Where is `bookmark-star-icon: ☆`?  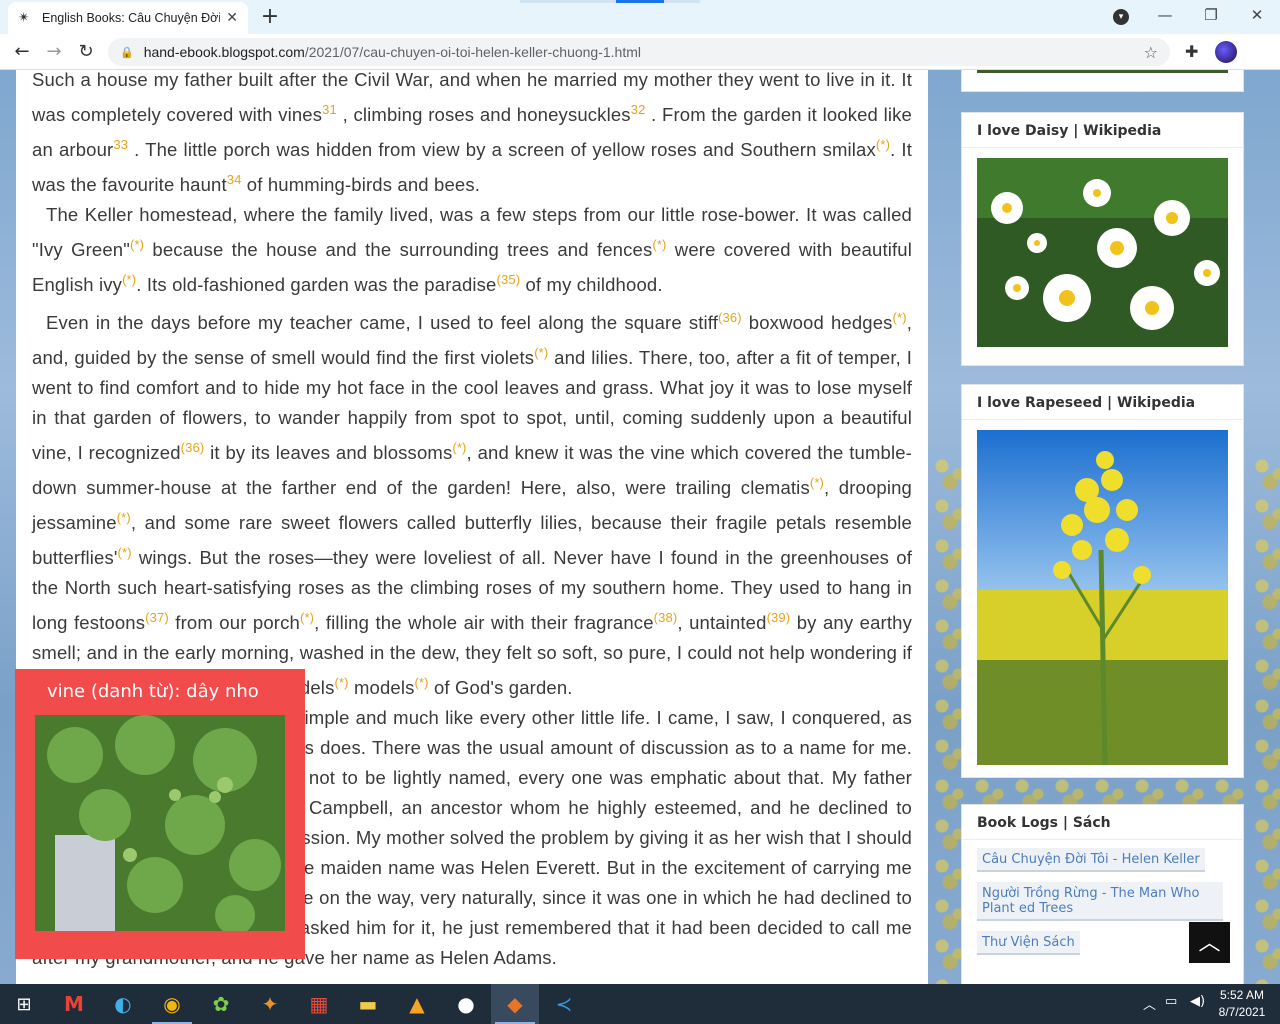 bookmark-star-icon: ☆ is located at coordinates (1151, 52).